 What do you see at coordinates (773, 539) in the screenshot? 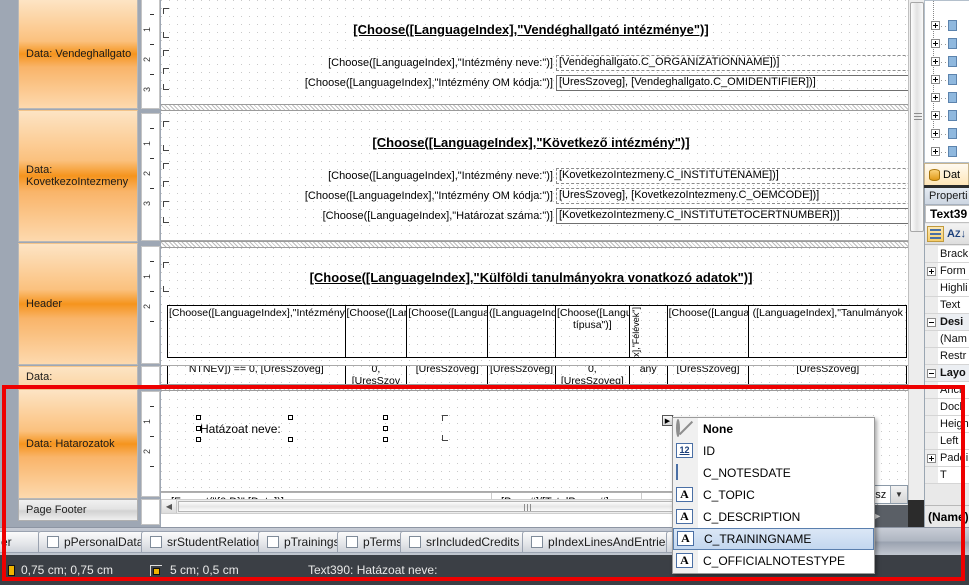
I see `dropdown-item-trainingname: A C_TRAININGNAME` at bounding box center [773, 539].